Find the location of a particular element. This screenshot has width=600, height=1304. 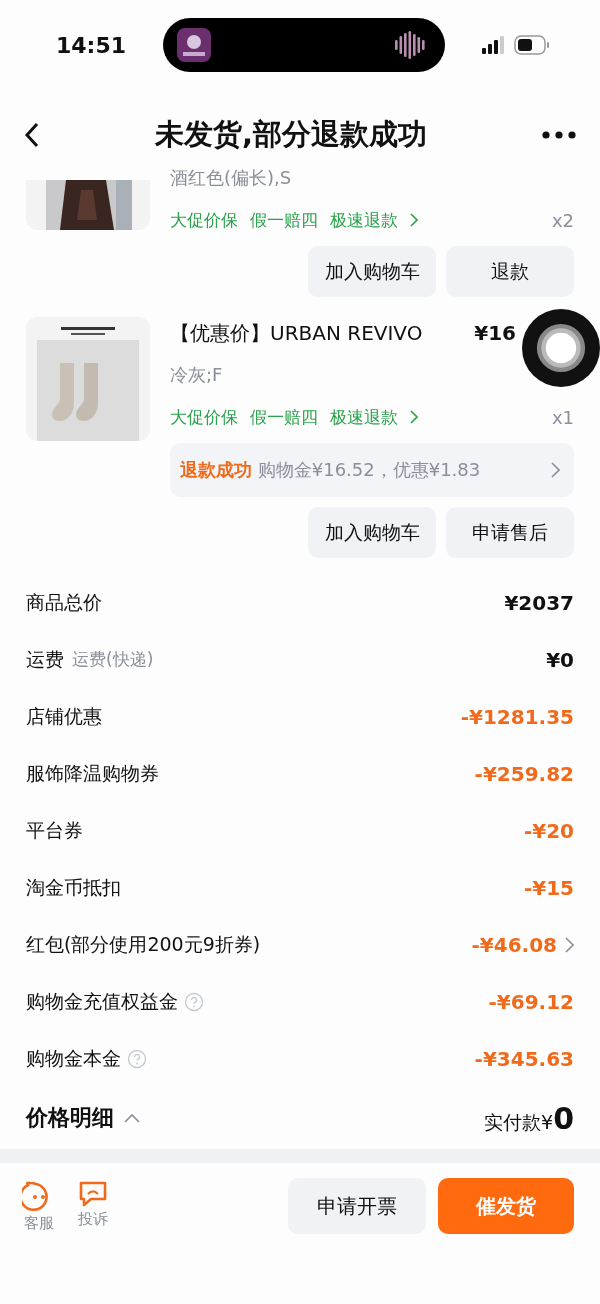

price-label: 运费 is located at coordinates (45, 659).